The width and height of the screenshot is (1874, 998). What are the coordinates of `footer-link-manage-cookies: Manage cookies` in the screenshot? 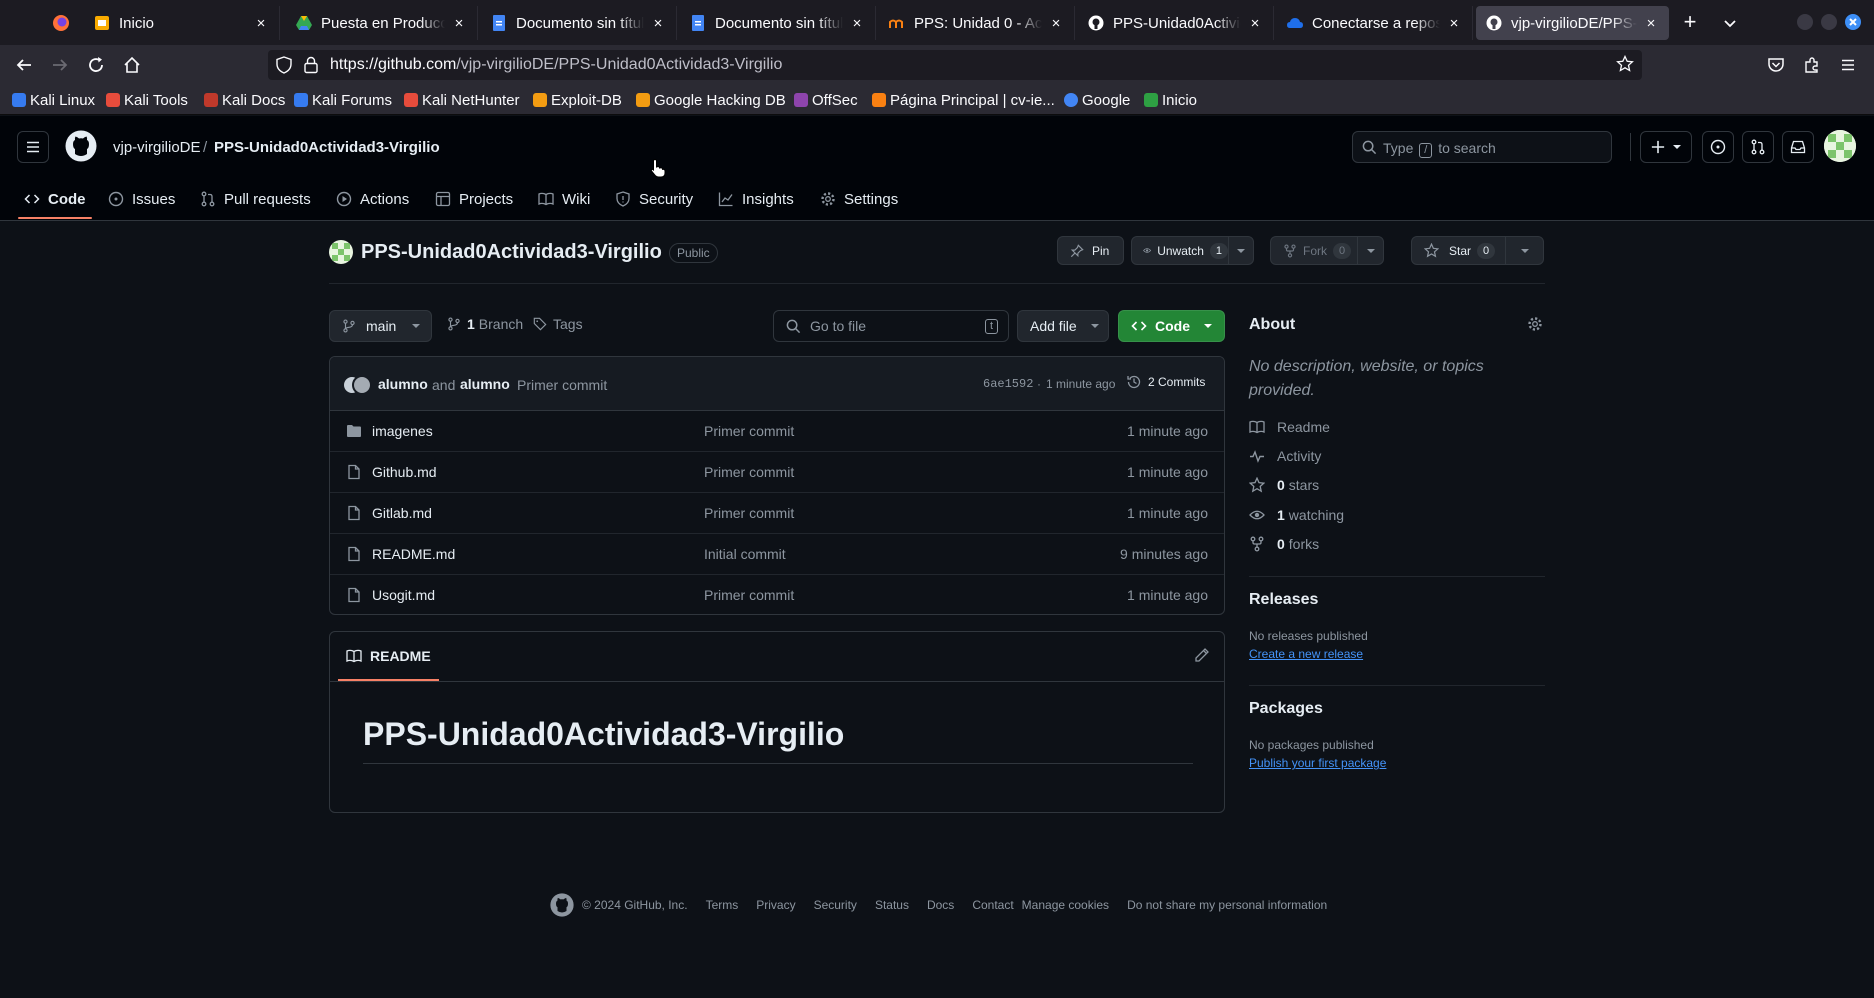 It's located at (1065, 905).